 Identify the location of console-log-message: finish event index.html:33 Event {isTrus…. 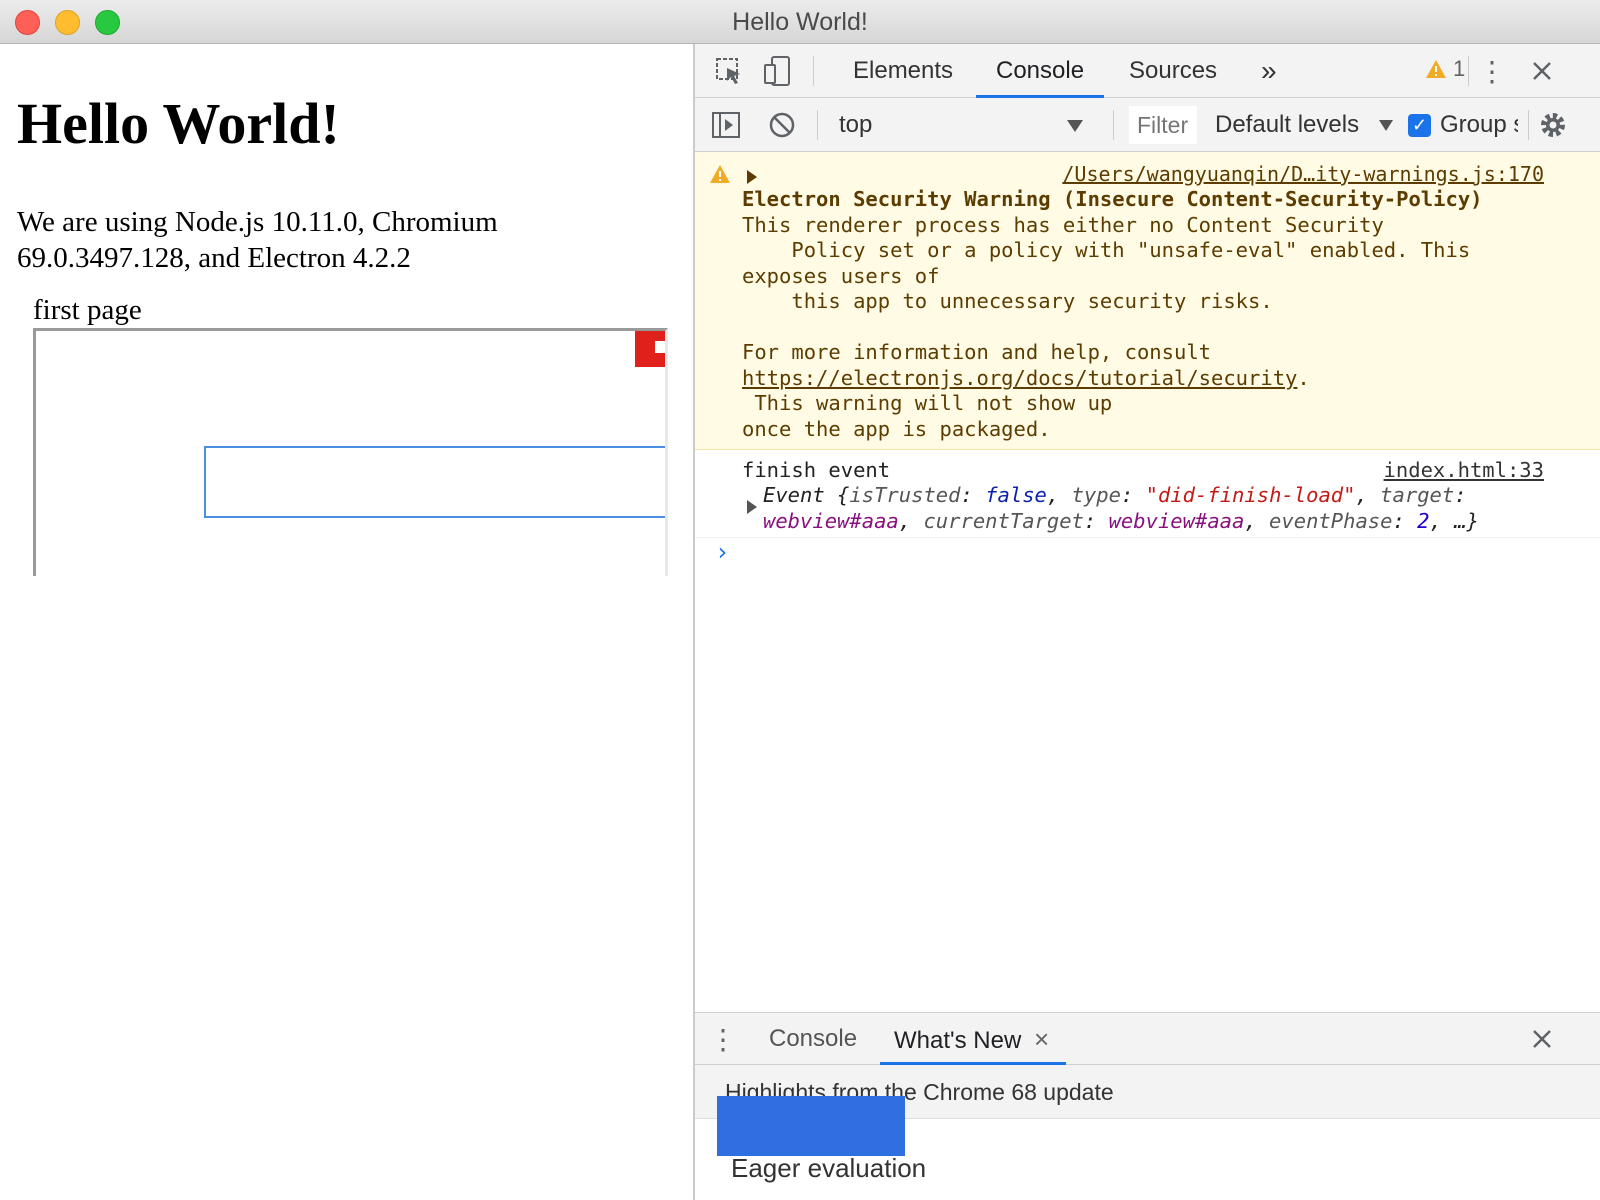
(1147, 494).